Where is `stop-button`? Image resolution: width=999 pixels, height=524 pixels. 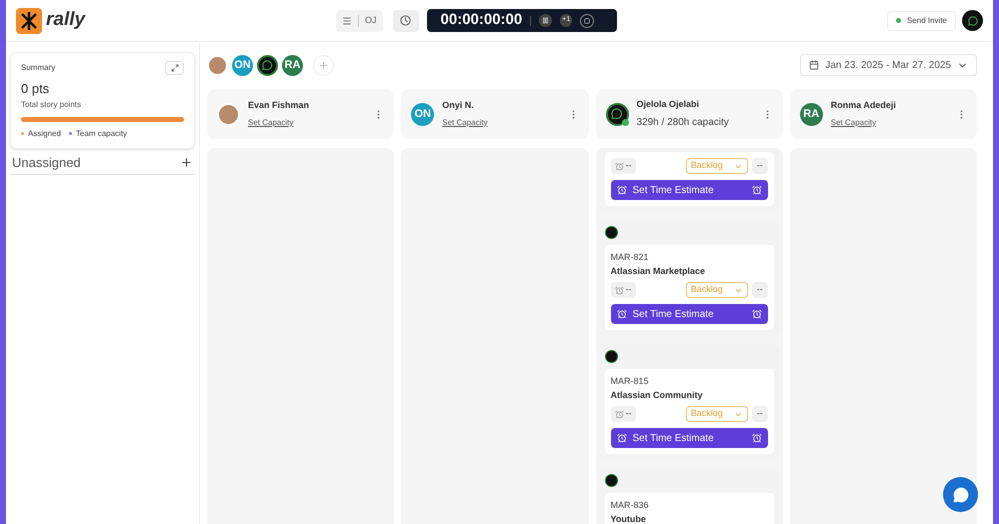 stop-button is located at coordinates (587, 21).